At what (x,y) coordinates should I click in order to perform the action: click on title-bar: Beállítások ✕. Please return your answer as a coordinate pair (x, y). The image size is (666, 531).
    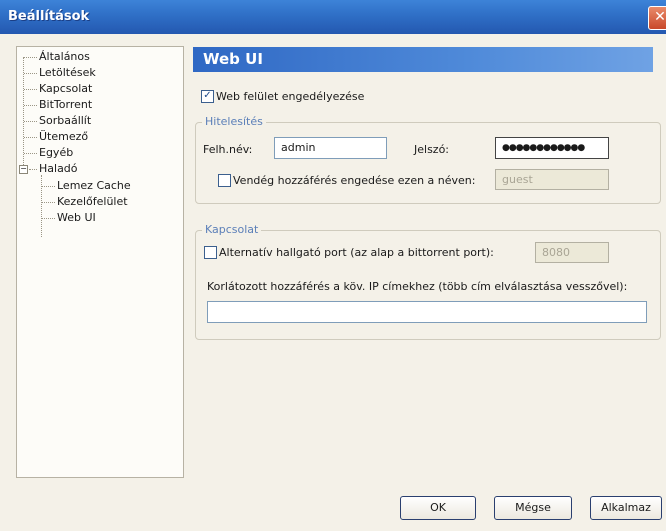
    Looking at the image, I should click on (333, 17).